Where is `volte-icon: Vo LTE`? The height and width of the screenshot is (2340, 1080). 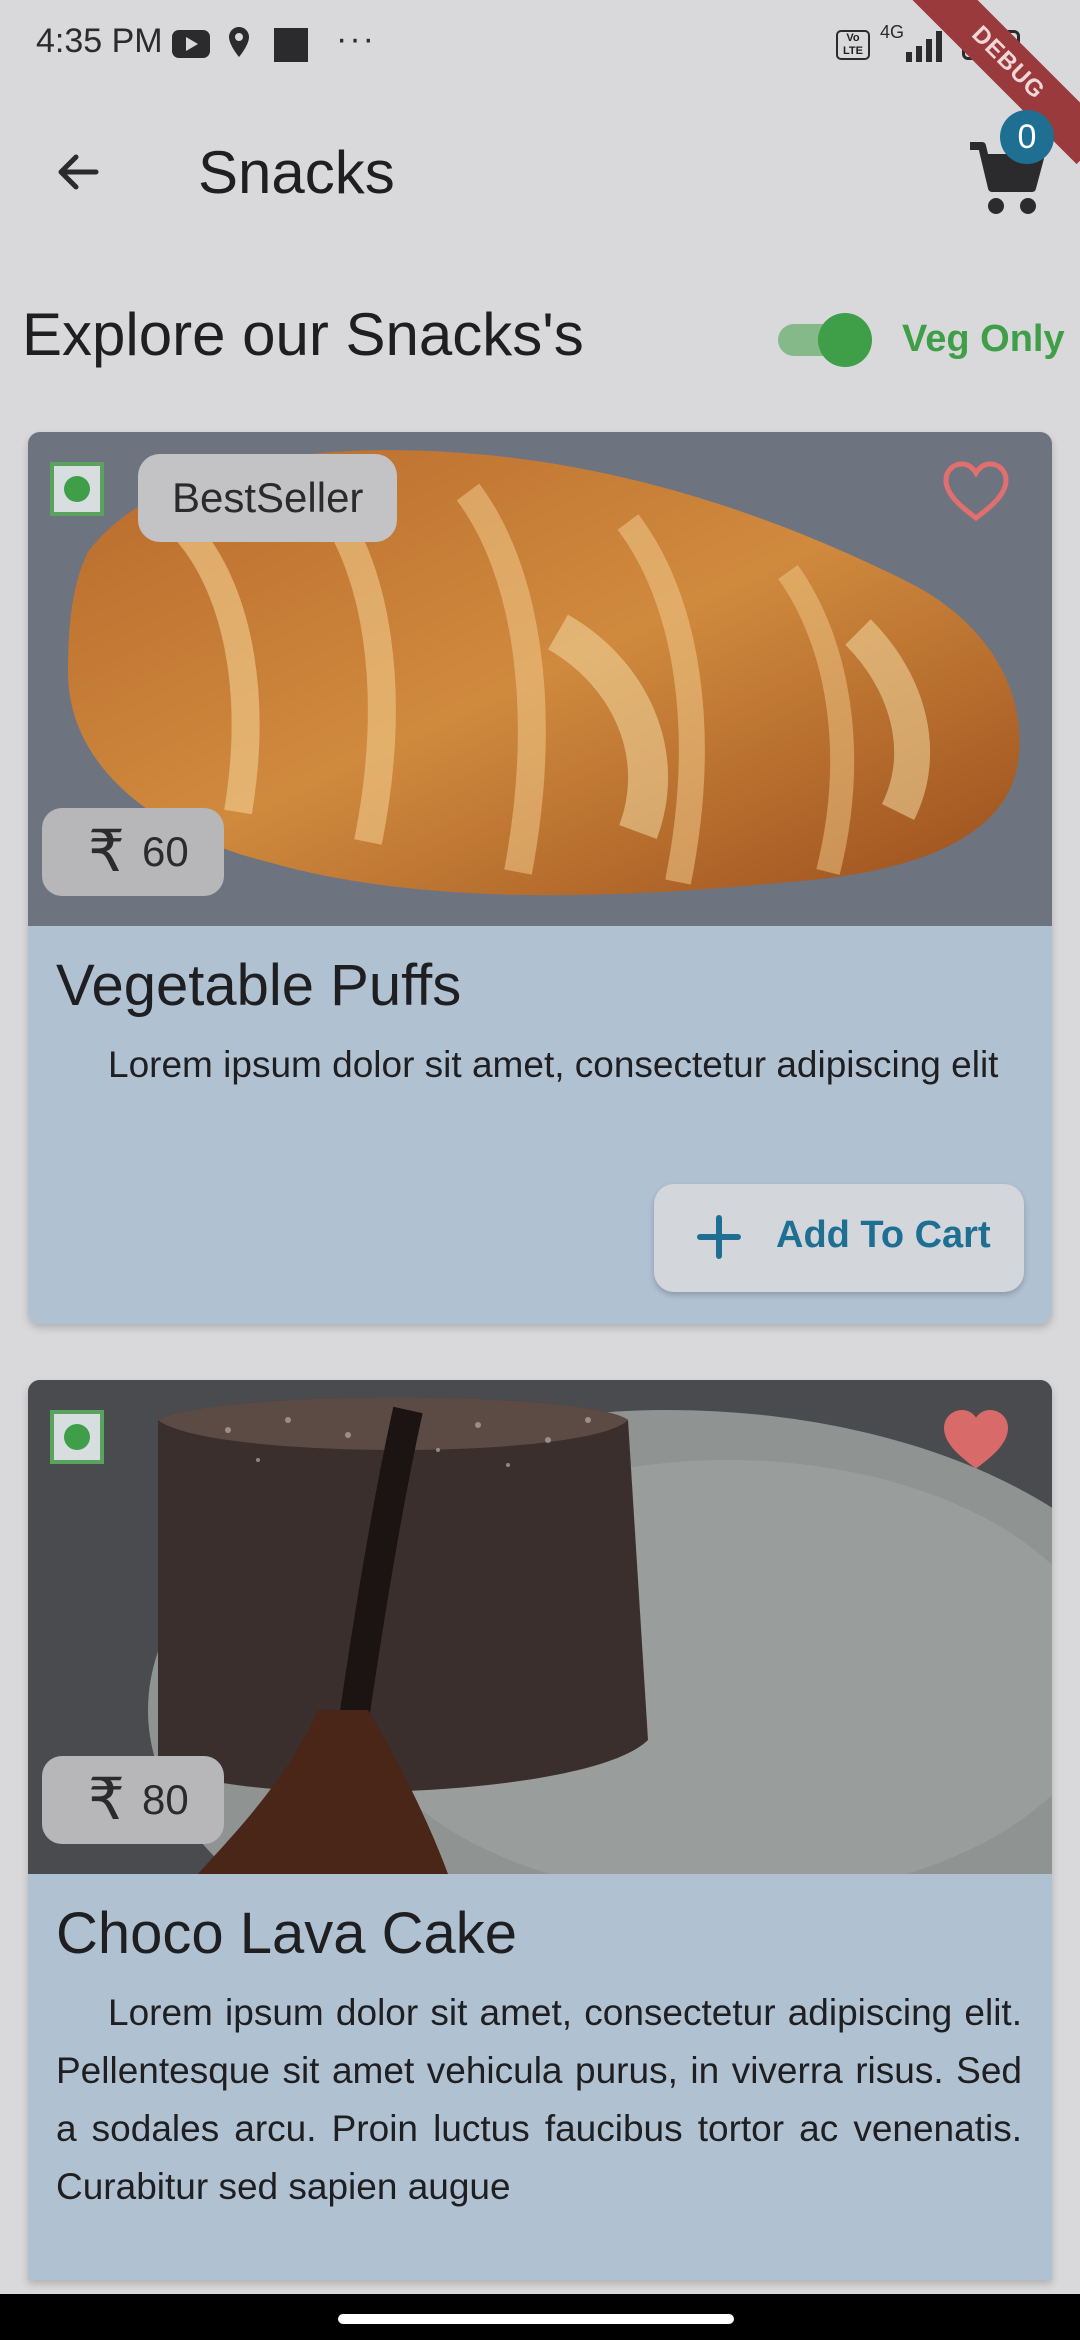
volte-icon: Vo LTE is located at coordinates (853, 45).